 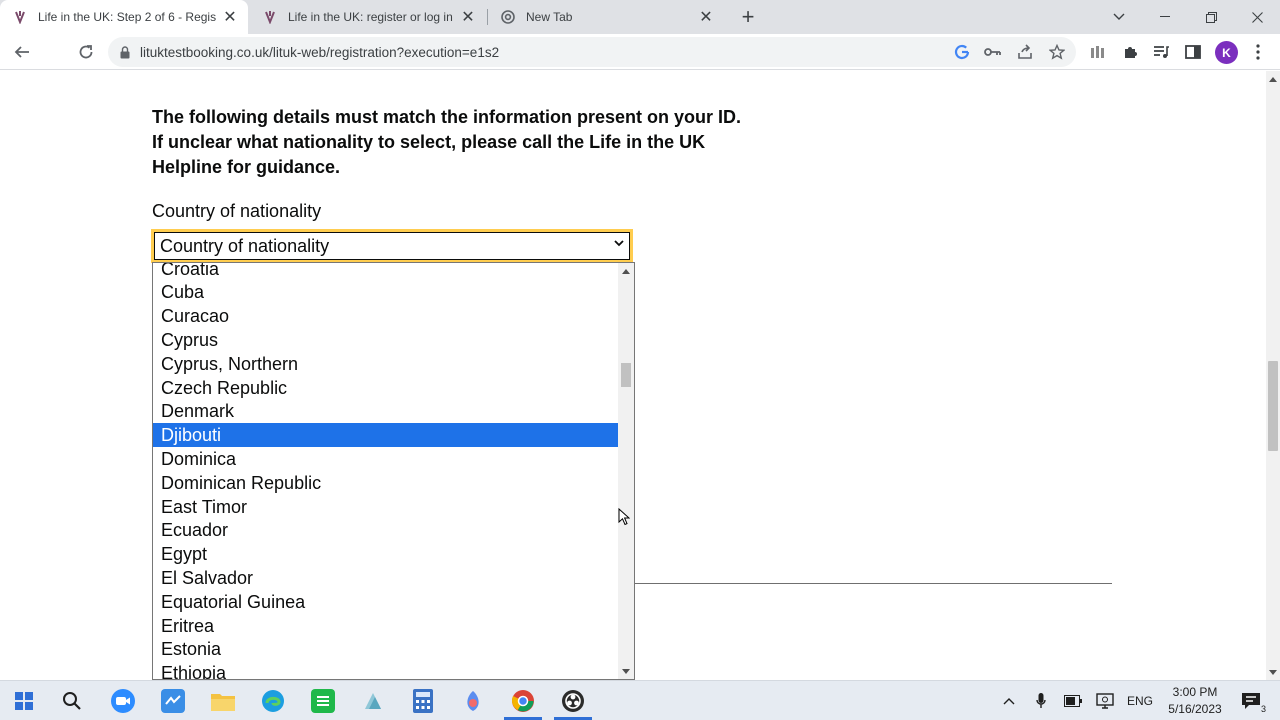 What do you see at coordinates (385, 340) in the screenshot?
I see `option-cyprus: Cyprus` at bounding box center [385, 340].